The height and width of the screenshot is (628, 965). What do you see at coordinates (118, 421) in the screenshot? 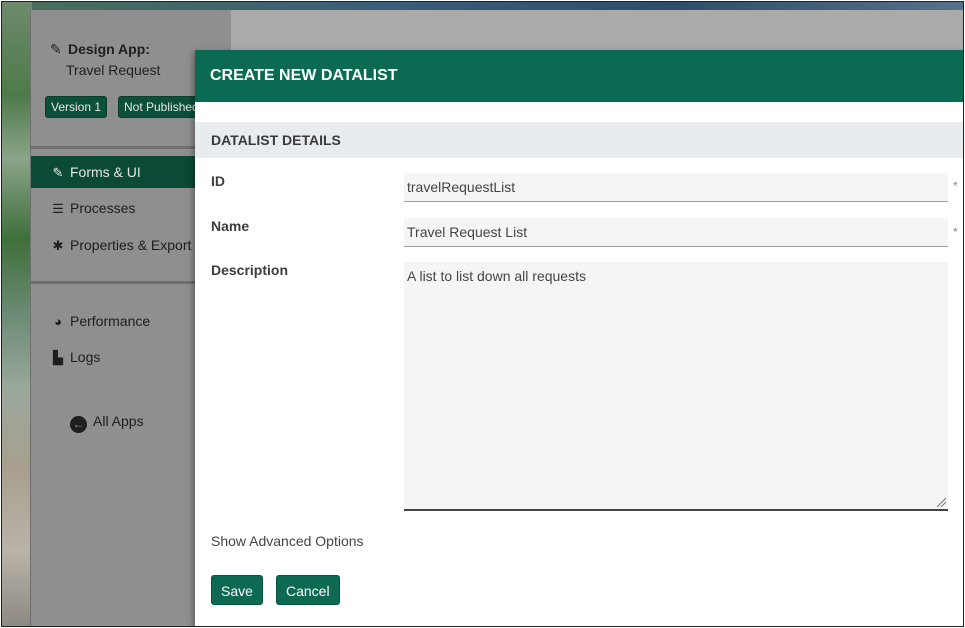
I see `all-apps-label: All Apps` at bounding box center [118, 421].